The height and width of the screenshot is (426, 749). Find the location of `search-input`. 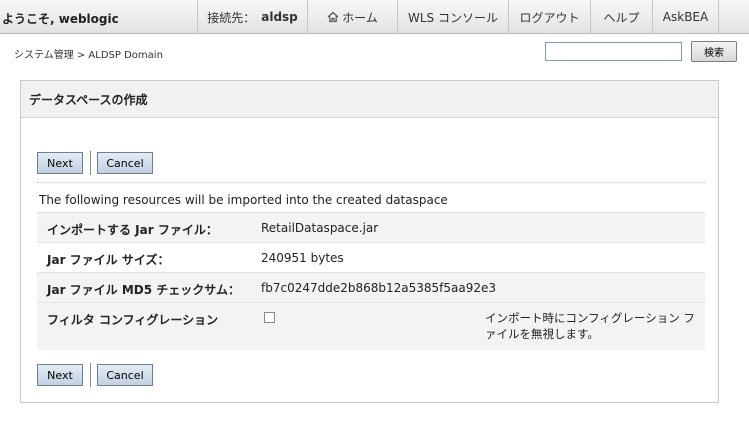

search-input is located at coordinates (613, 51).